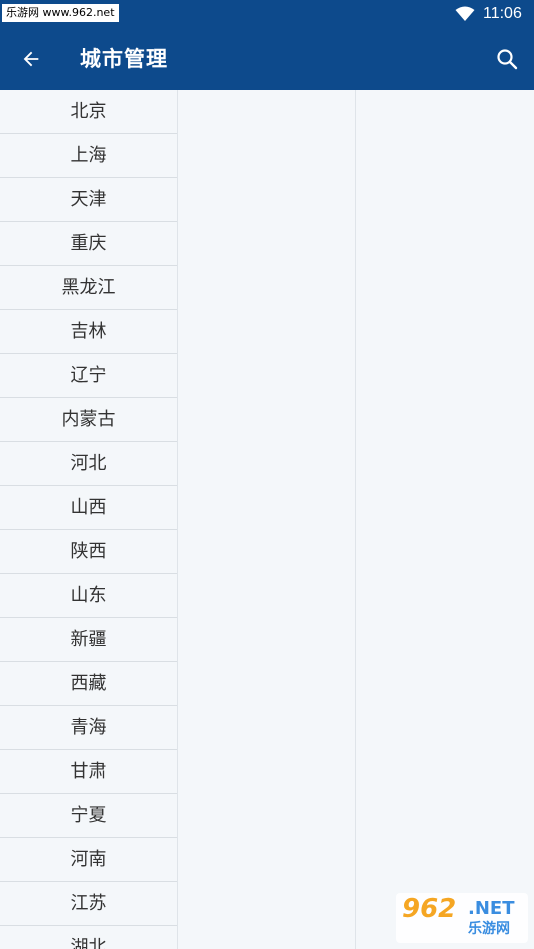  I want to click on status-time: 11:06, so click(502, 13).